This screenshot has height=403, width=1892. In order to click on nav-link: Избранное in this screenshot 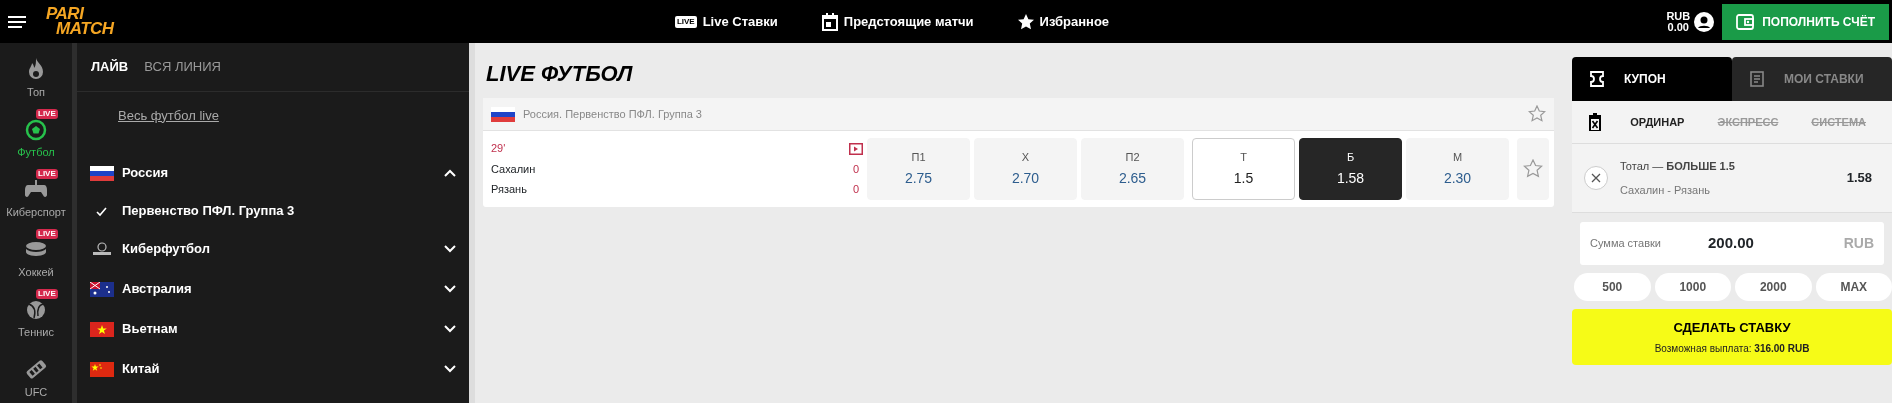, I will do `click(1074, 21)`.